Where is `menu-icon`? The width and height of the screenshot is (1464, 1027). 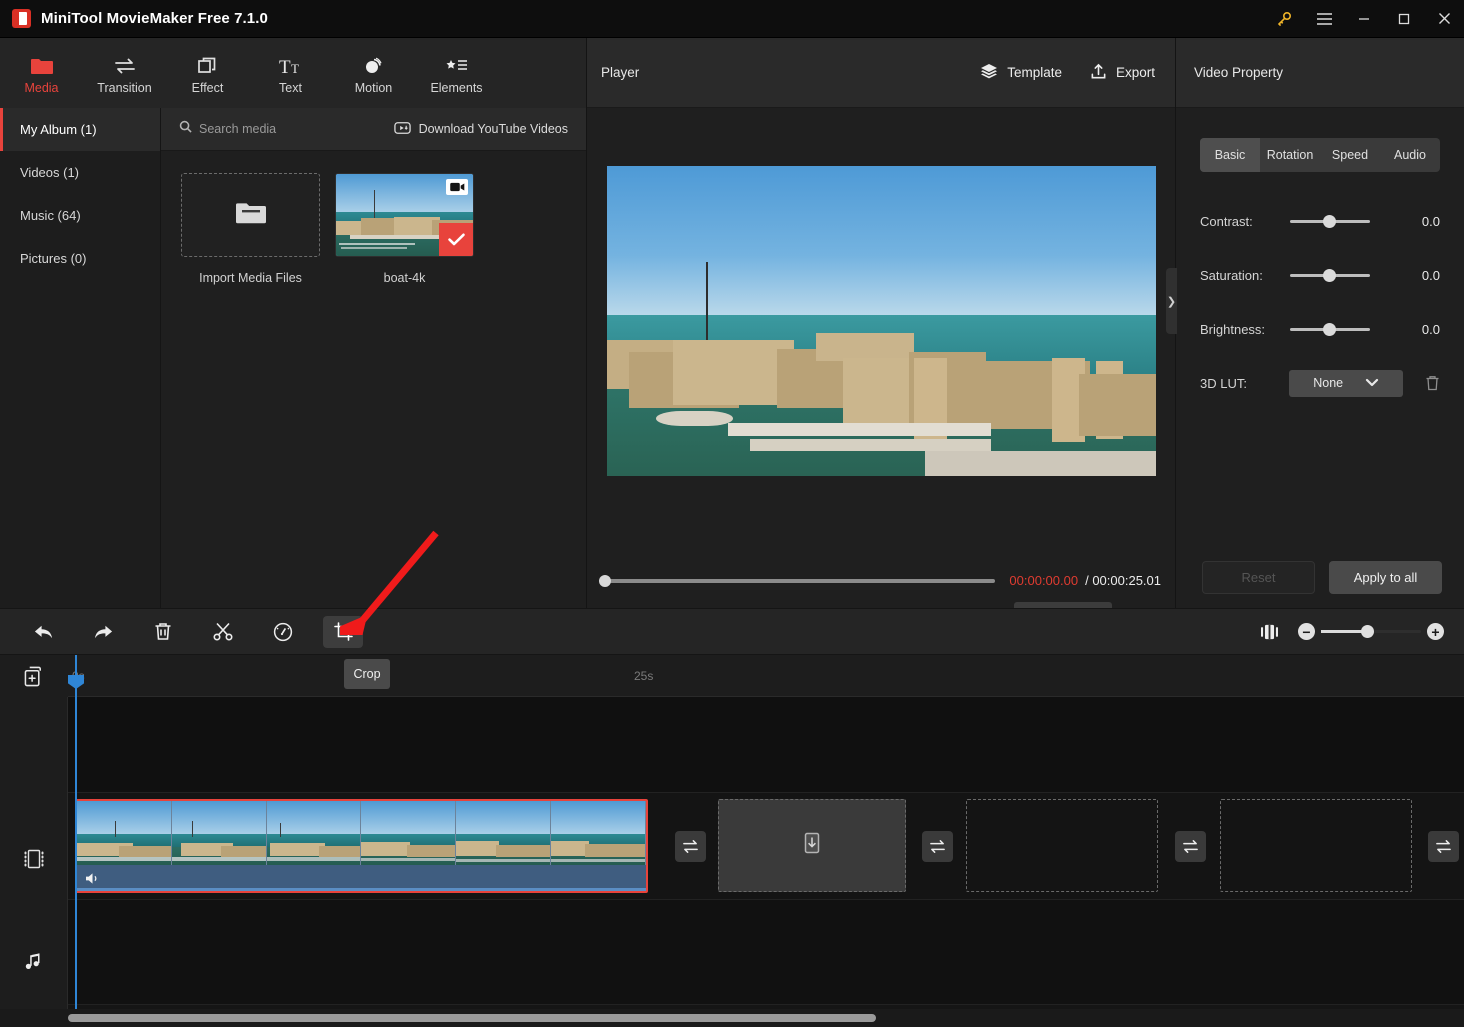 menu-icon is located at coordinates (1324, 19).